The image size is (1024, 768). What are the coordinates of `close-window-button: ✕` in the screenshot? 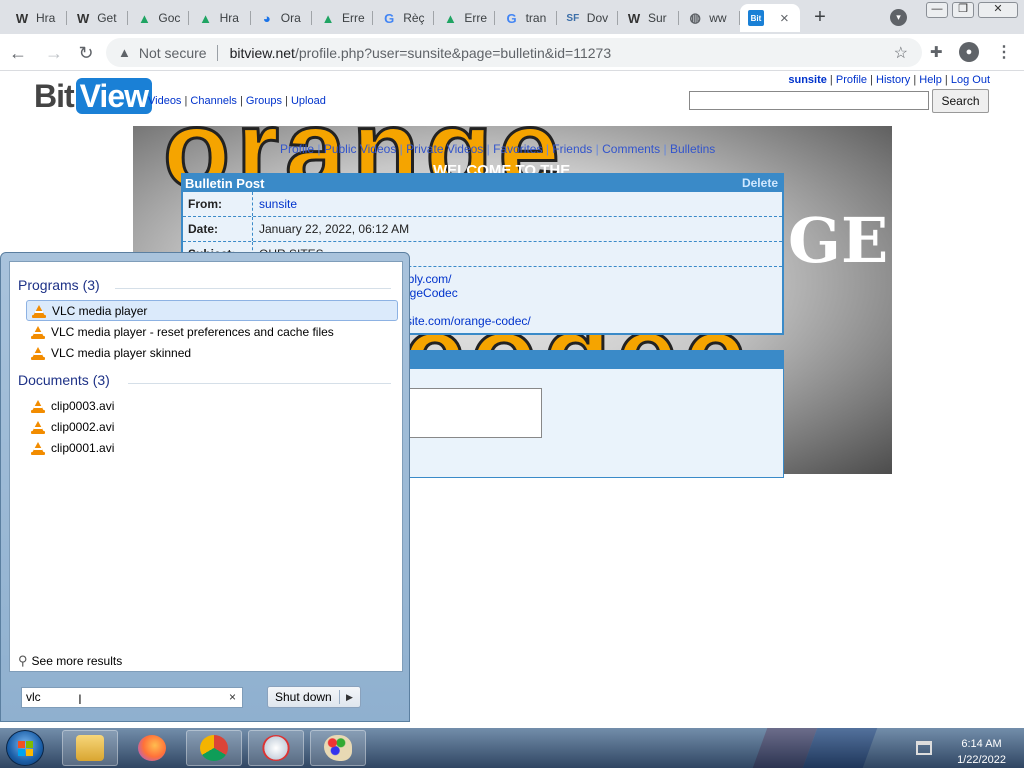 It's located at (998, 10).